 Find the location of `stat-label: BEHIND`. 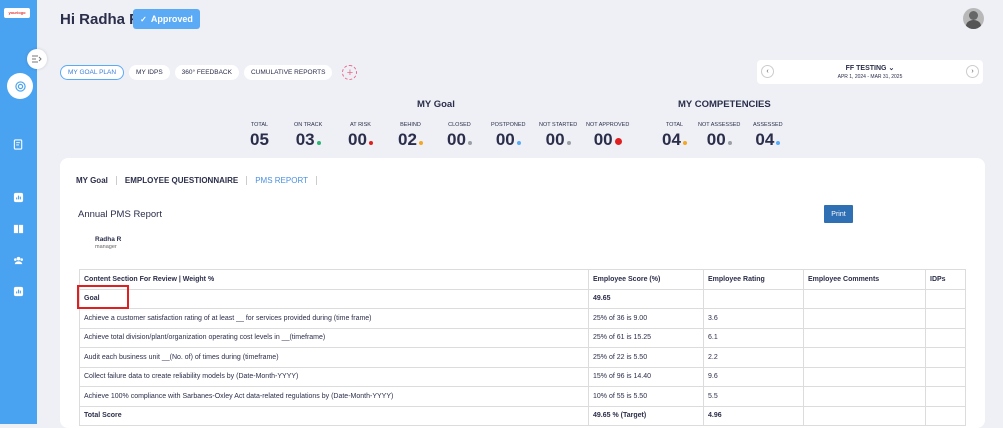

stat-label: BEHIND is located at coordinates (410, 125).